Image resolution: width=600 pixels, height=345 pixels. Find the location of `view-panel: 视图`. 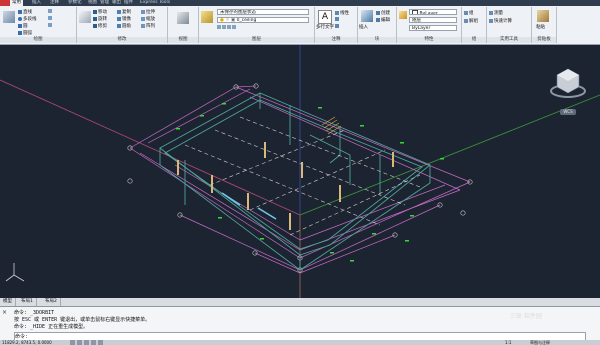

view-panel: 视图 is located at coordinates (183, 25).